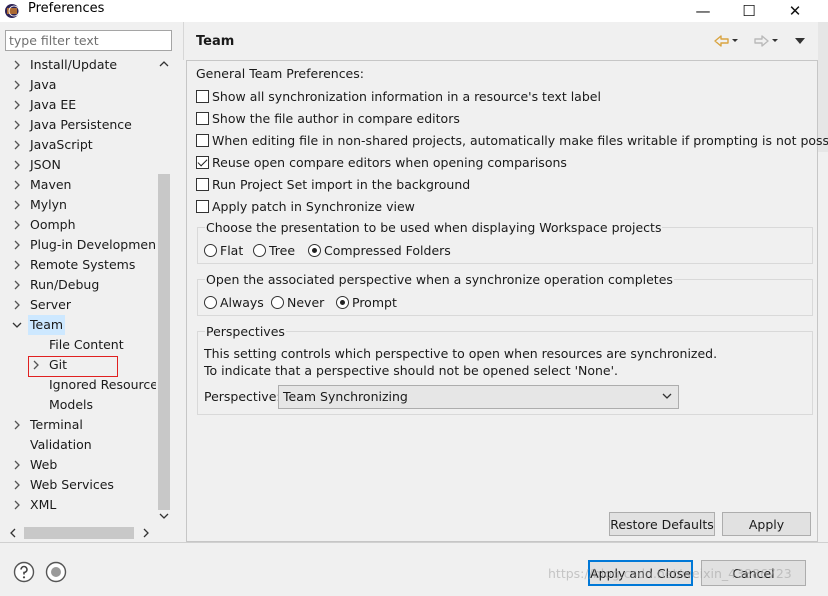  Describe the element at coordinates (215, 41) in the screenshot. I see `page-title: Team` at that location.